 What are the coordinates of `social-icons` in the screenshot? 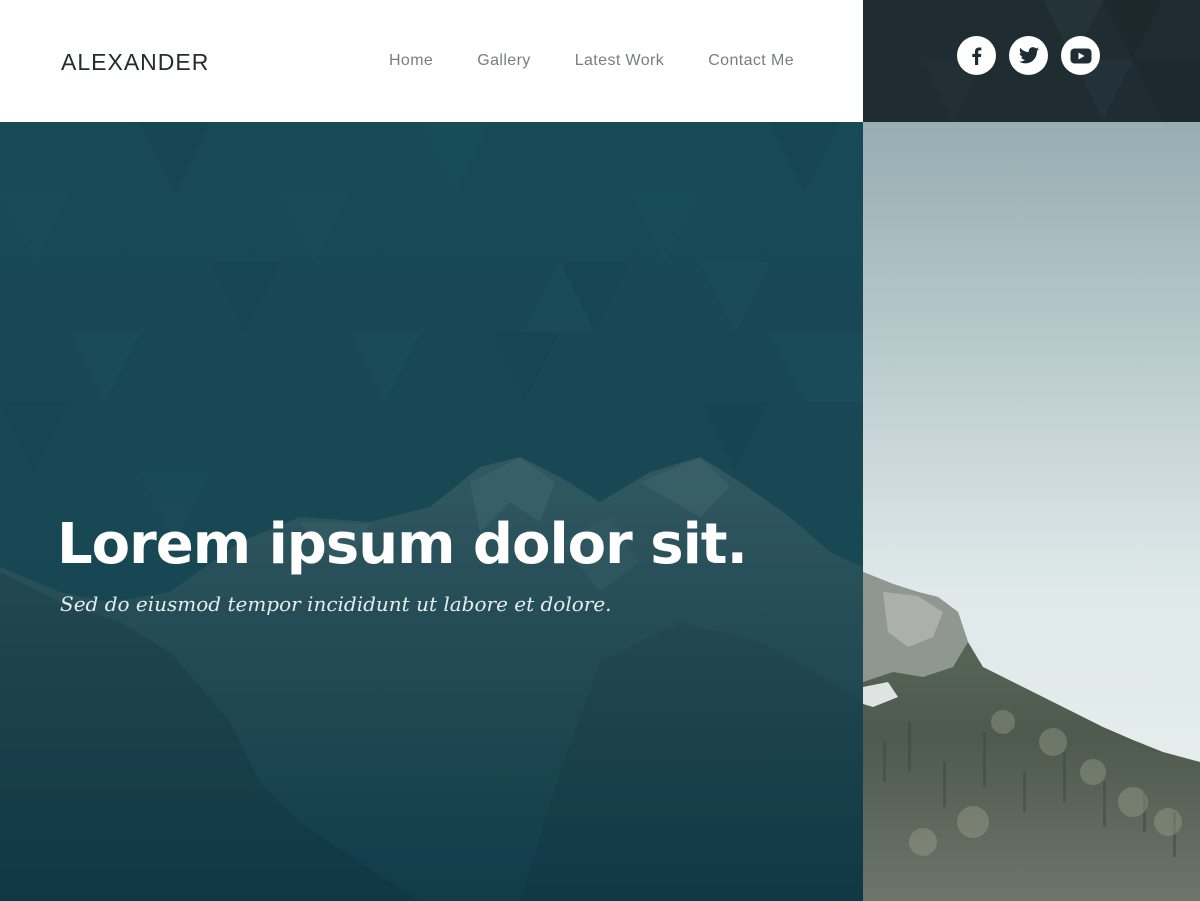 It's located at (1035, 55).